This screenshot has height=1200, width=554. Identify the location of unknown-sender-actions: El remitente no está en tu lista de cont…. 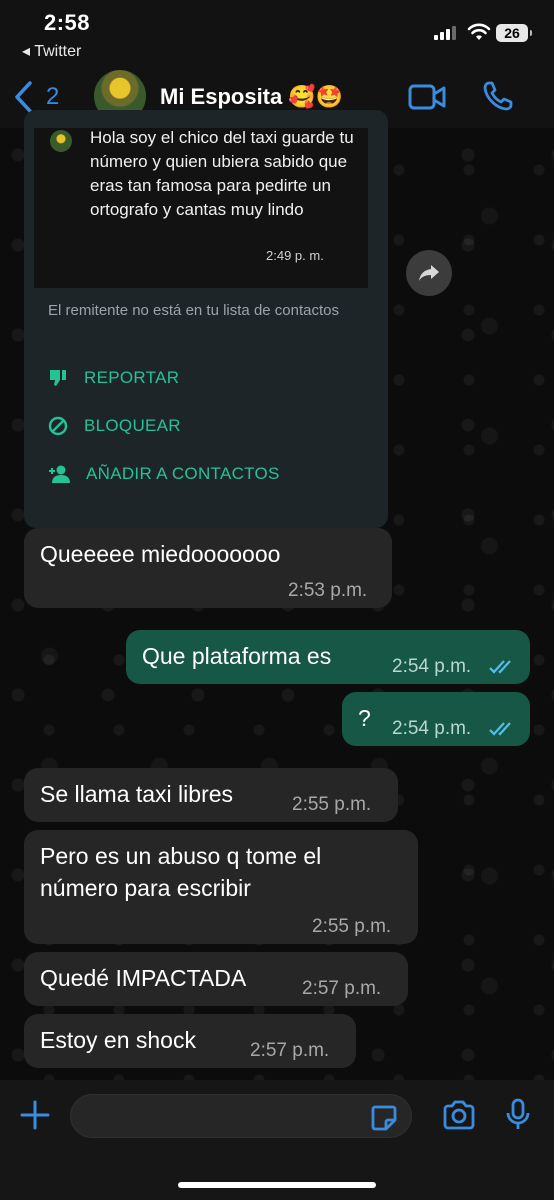
(201, 399).